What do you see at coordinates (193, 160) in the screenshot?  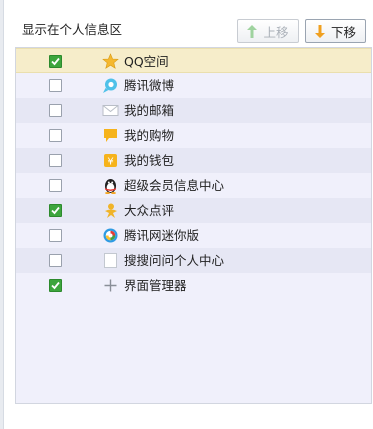 I see `list-item: ¥ 我的钱包` at bounding box center [193, 160].